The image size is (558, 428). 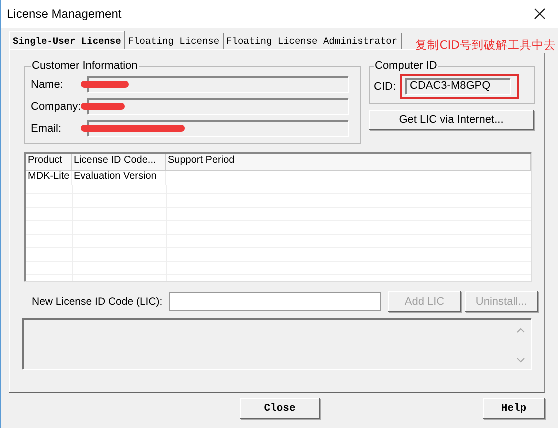 I want to click on group-title: Computer ID, so click(x=406, y=66).